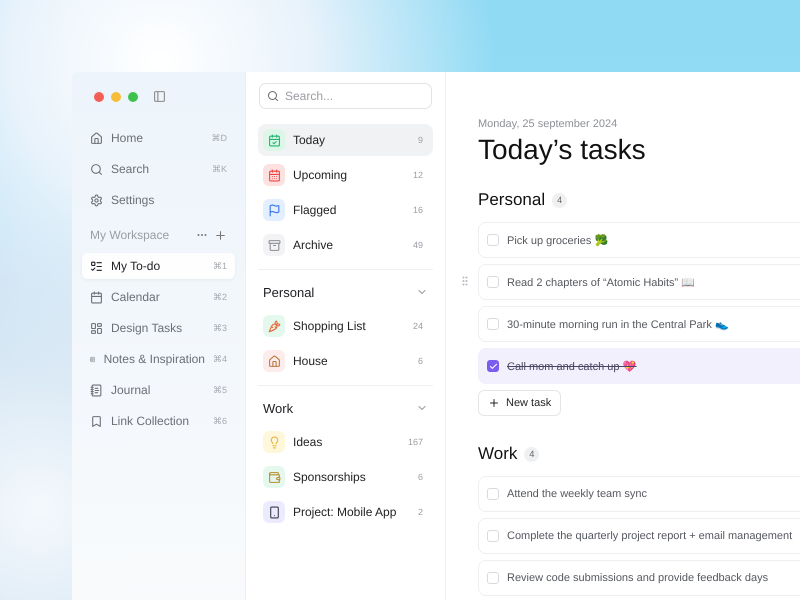  Describe the element at coordinates (345, 408) in the screenshot. I see `group-header: Work` at that location.